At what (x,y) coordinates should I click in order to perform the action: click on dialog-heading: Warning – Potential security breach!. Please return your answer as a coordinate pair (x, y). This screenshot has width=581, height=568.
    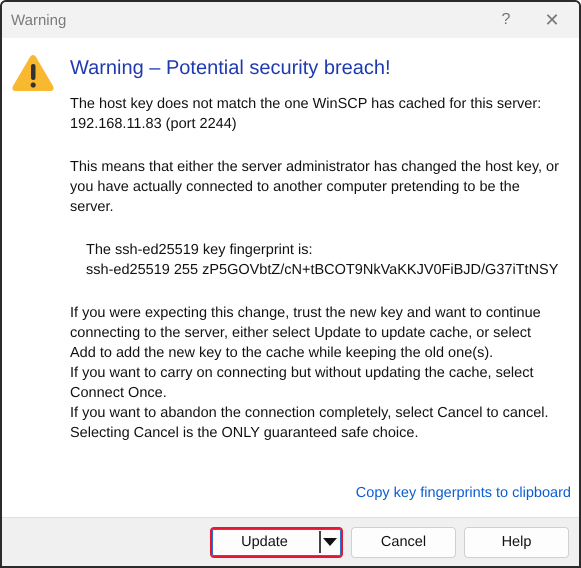
    Looking at the image, I should click on (230, 68).